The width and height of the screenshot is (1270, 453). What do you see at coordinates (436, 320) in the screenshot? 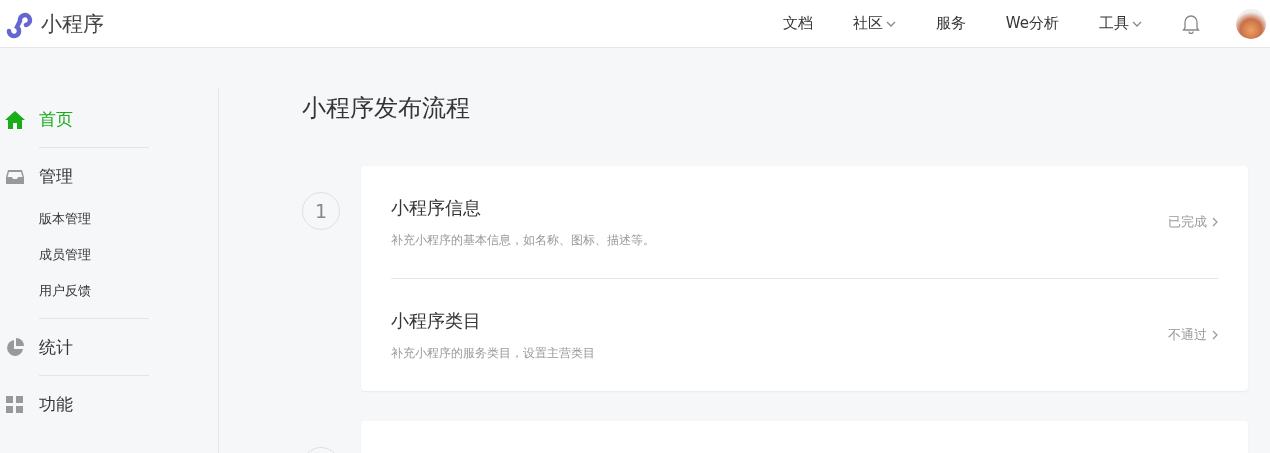
I see `item-title: 小程序类目` at bounding box center [436, 320].